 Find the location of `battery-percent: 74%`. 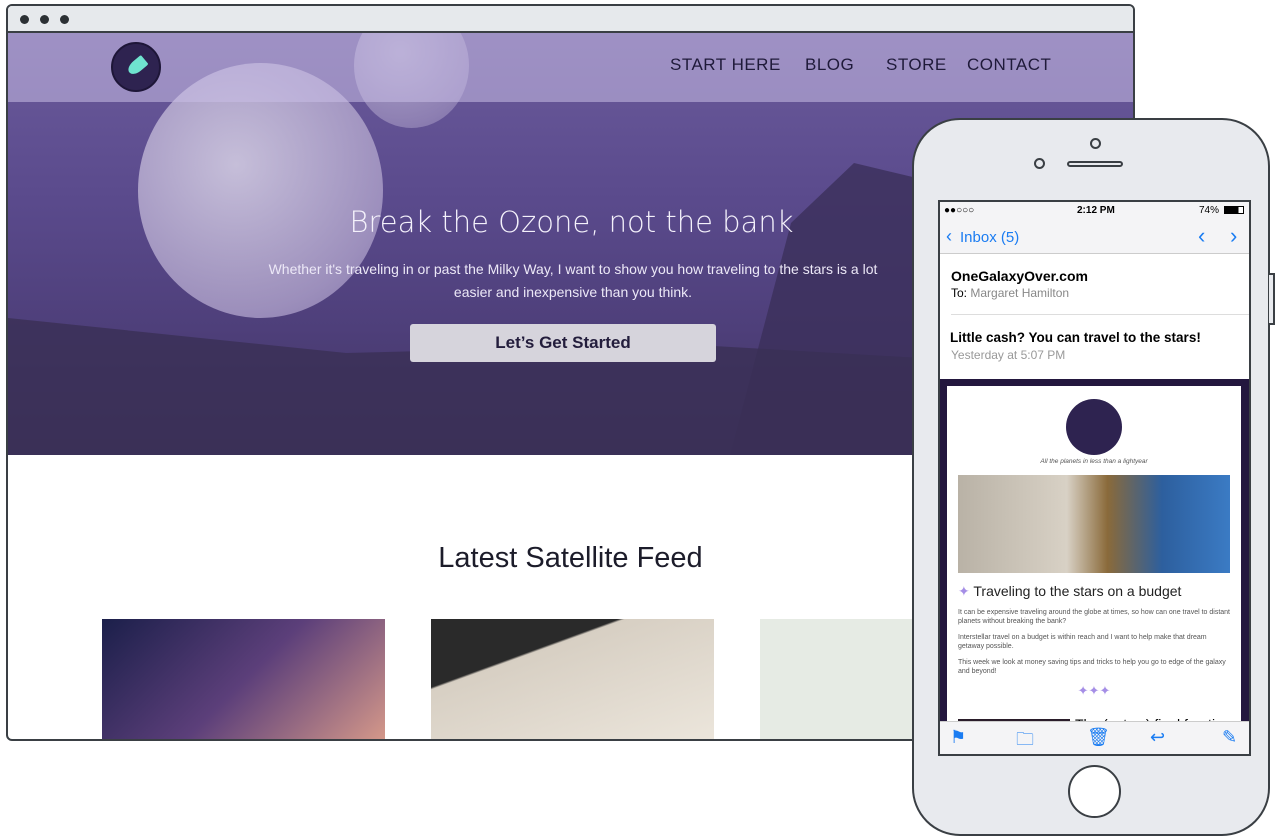

battery-percent: 74% is located at coordinates (1208, 210).